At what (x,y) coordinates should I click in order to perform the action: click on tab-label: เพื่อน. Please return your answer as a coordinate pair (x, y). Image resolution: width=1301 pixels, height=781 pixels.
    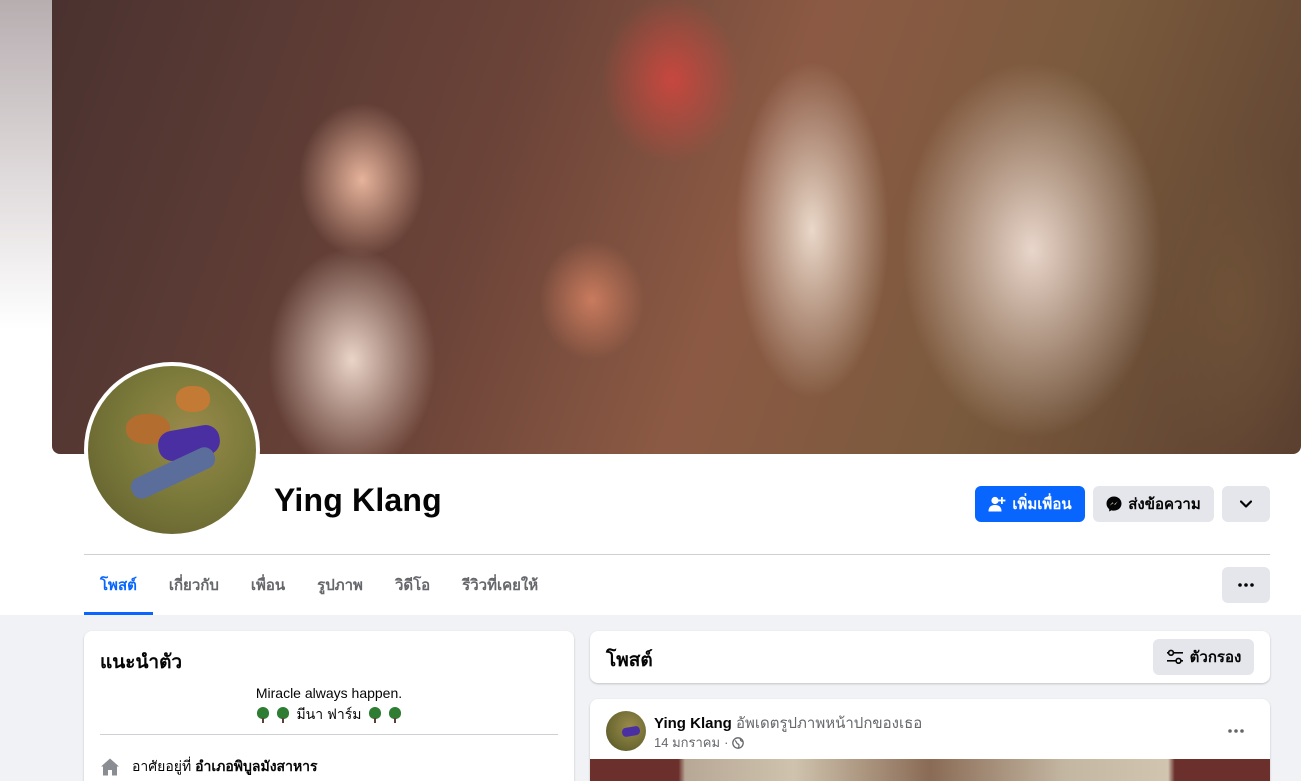
    Looking at the image, I should click on (268, 585).